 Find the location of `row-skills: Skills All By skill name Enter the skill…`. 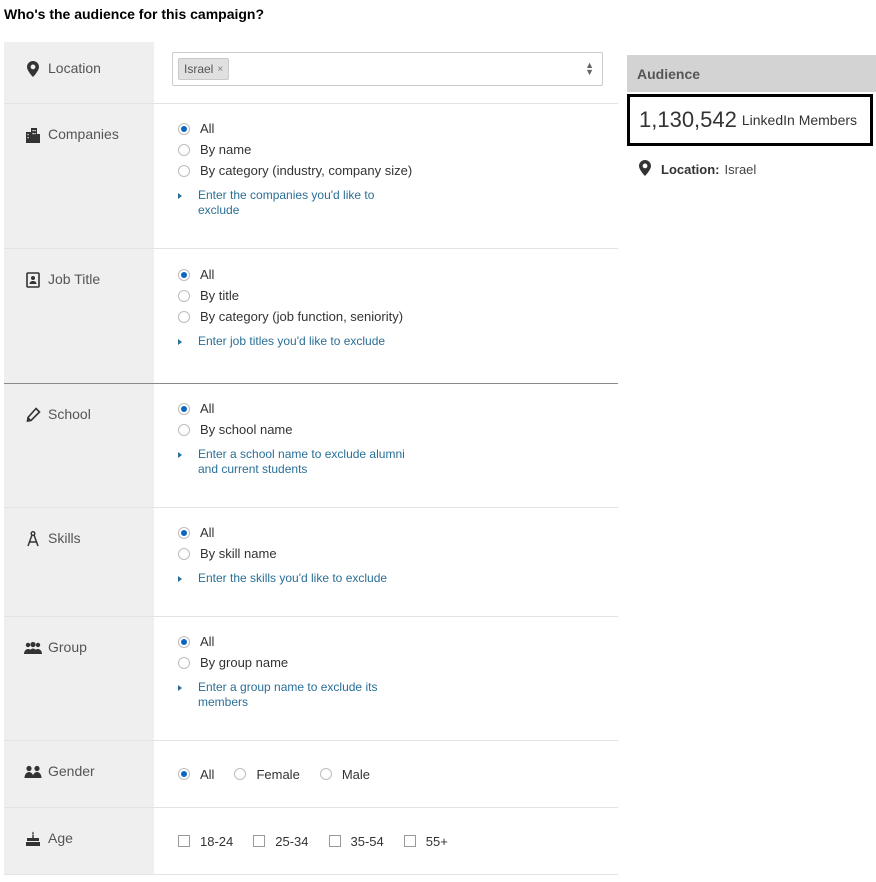

row-skills: Skills All By skill name Enter the skill… is located at coordinates (311, 562).